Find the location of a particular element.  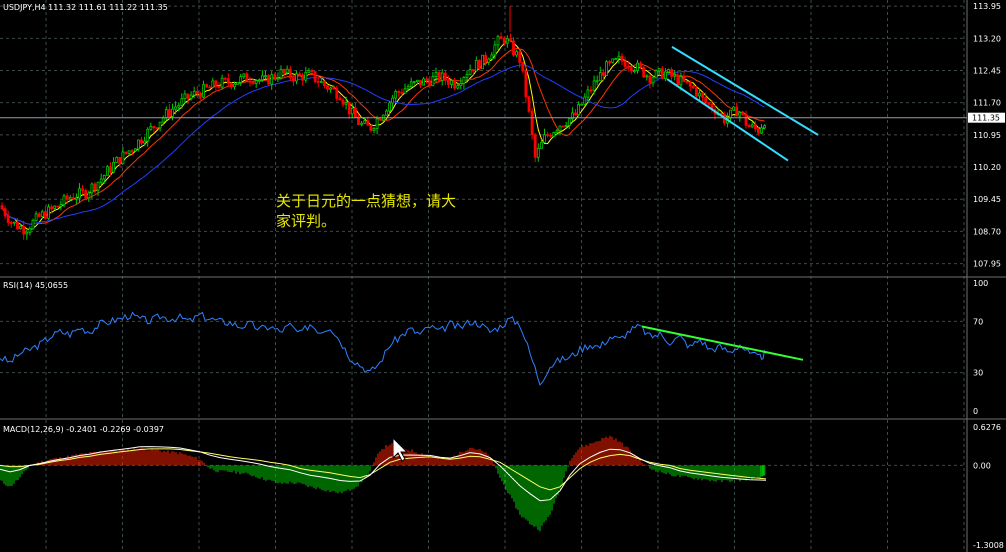

macd-tick-label: 0.00 is located at coordinates (982, 465).